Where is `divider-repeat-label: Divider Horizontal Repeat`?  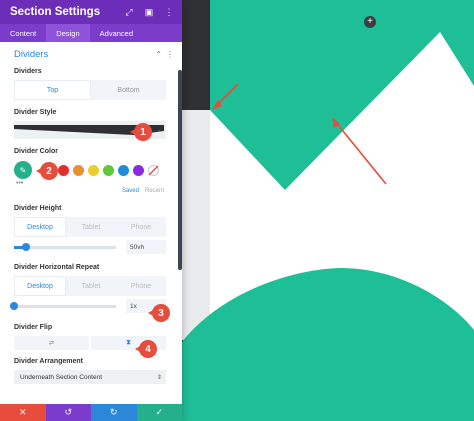
divider-repeat-label: Divider Horizontal Repeat is located at coordinates (57, 267).